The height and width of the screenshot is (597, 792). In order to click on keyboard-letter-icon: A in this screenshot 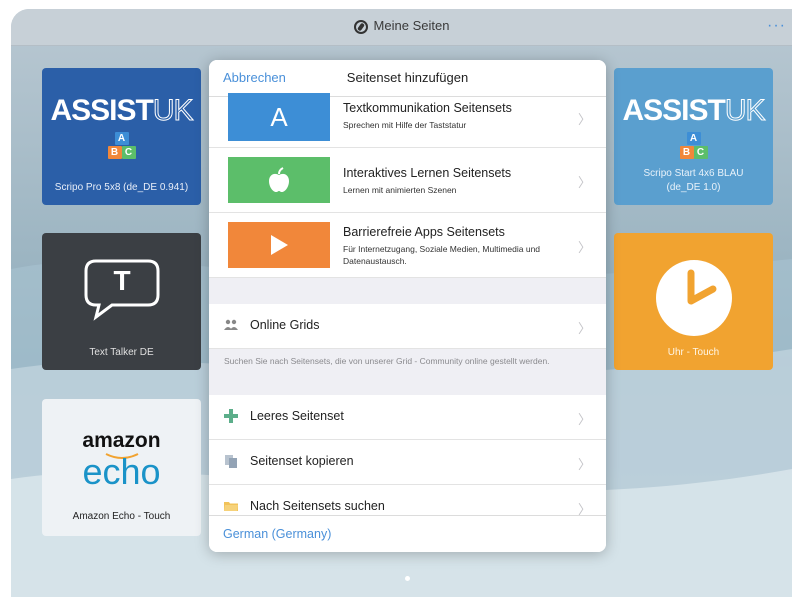, I will do `click(279, 117)`.